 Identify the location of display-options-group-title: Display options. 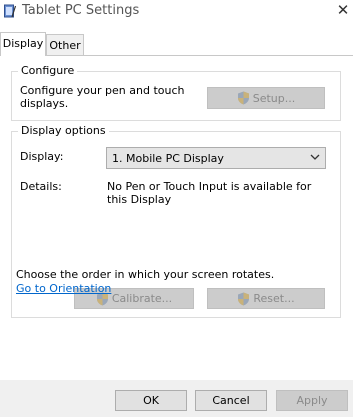
(63, 130).